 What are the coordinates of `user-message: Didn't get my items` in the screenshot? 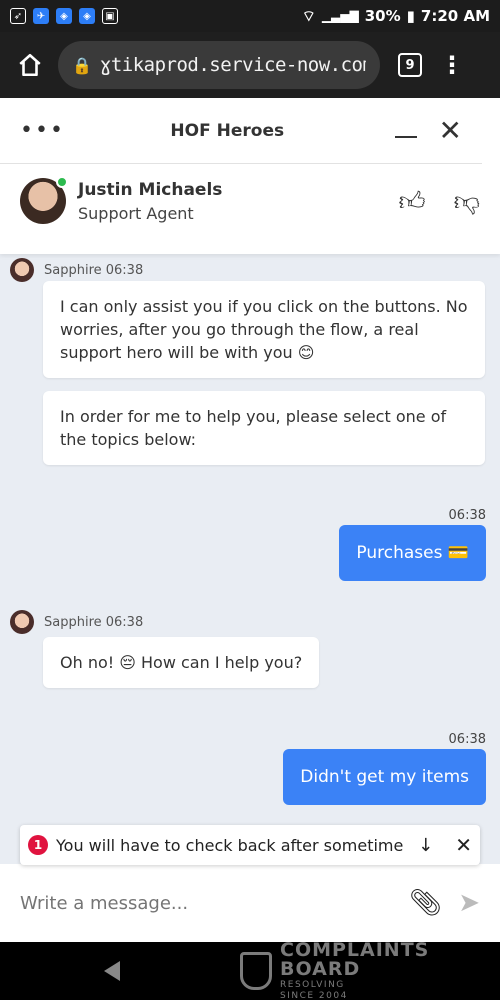 It's located at (384, 777).